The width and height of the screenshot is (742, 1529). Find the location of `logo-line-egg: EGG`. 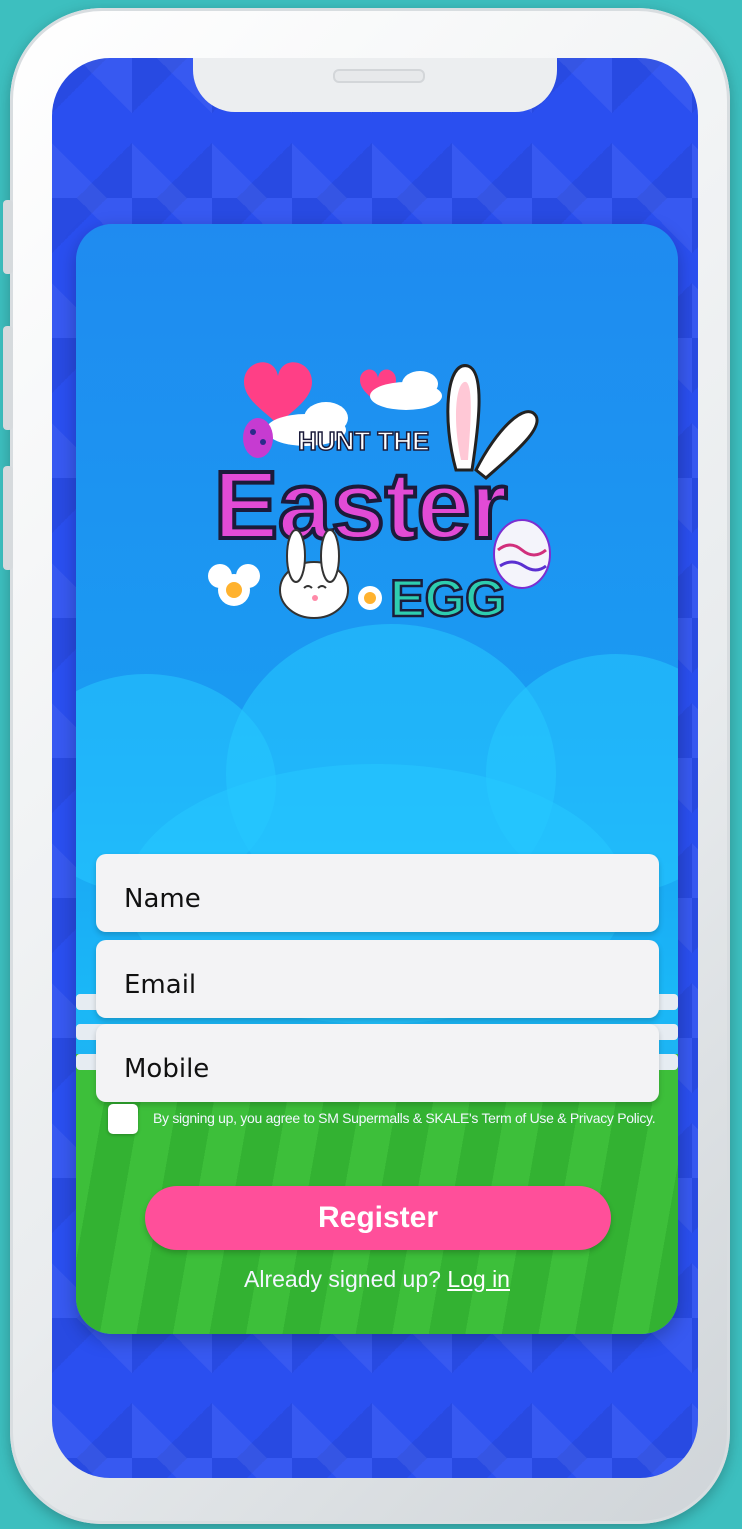

logo-line-egg: EGG is located at coordinates (448, 599).